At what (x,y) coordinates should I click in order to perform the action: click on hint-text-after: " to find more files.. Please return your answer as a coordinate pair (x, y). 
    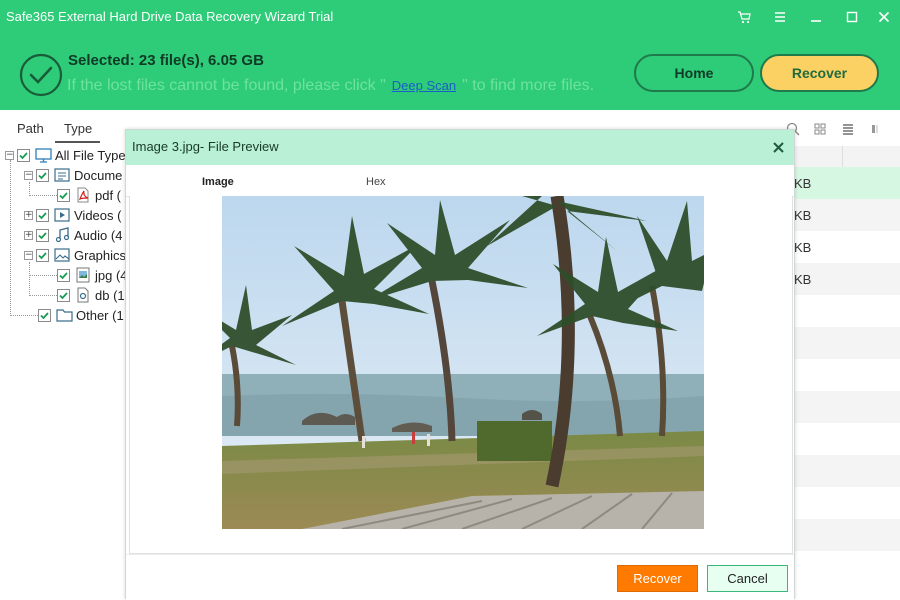
    Looking at the image, I should click on (528, 85).